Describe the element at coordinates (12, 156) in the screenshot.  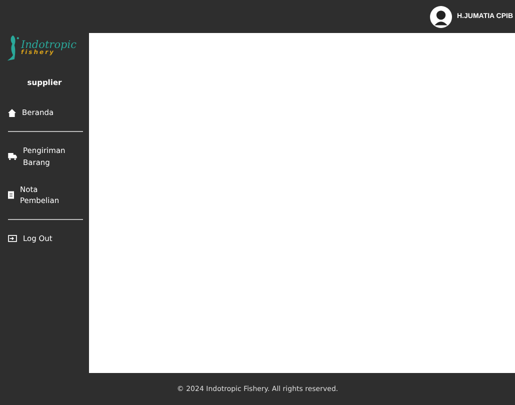
I see `truck-icon` at that location.